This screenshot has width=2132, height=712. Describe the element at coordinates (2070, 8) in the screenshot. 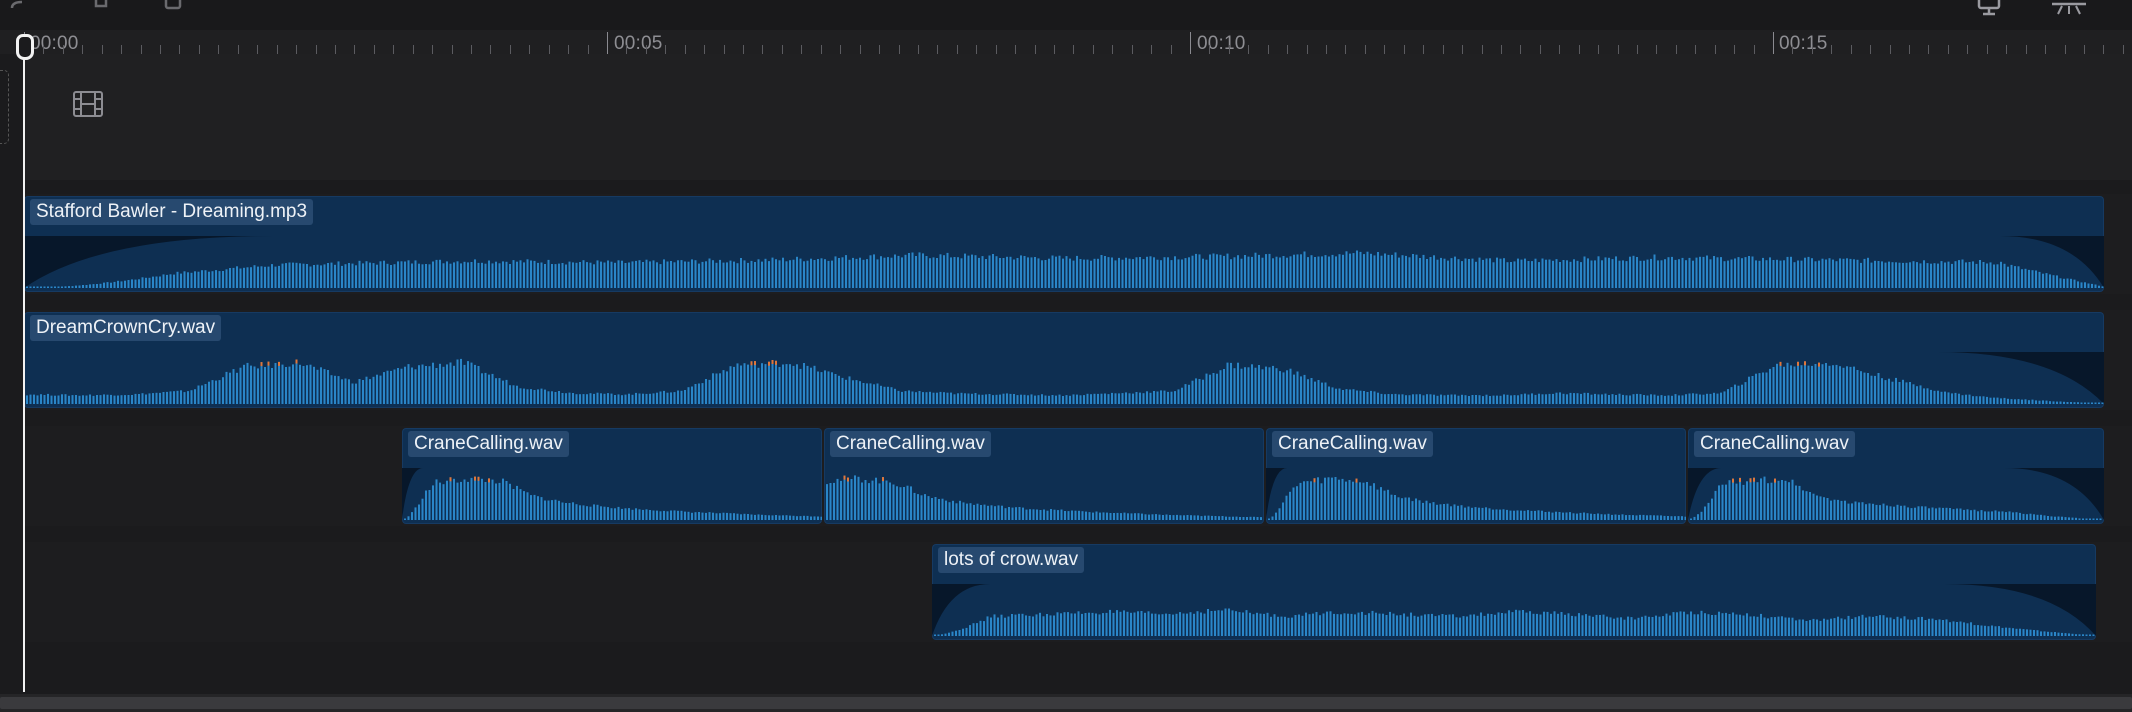

I see `presentation-icon` at that location.